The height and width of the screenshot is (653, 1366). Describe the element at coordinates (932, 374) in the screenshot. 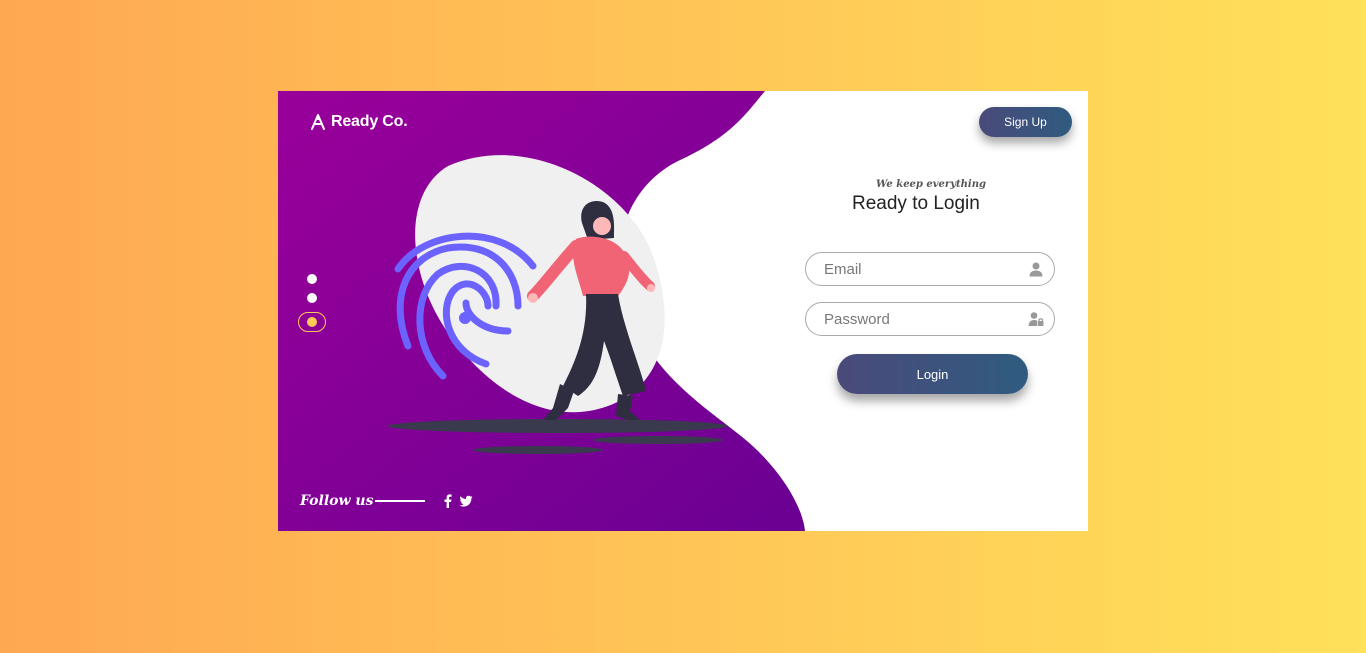

I see `login-button: Login` at that location.